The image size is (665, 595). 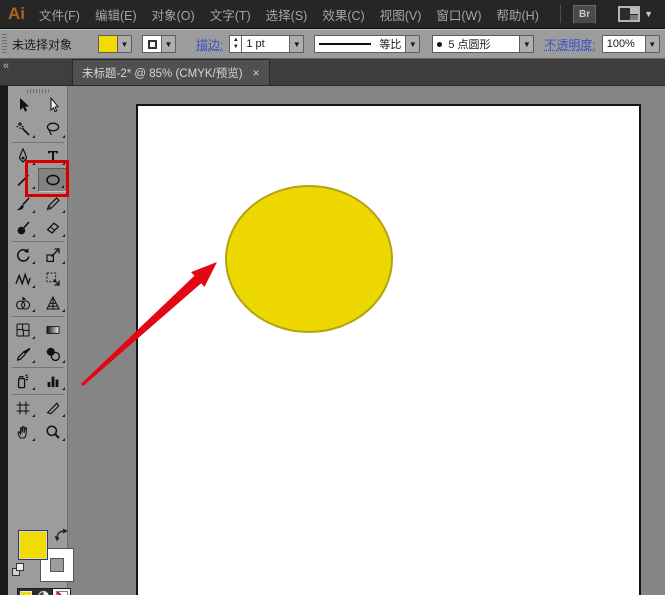 I want to click on eraser-tool, so click(x=53, y=228).